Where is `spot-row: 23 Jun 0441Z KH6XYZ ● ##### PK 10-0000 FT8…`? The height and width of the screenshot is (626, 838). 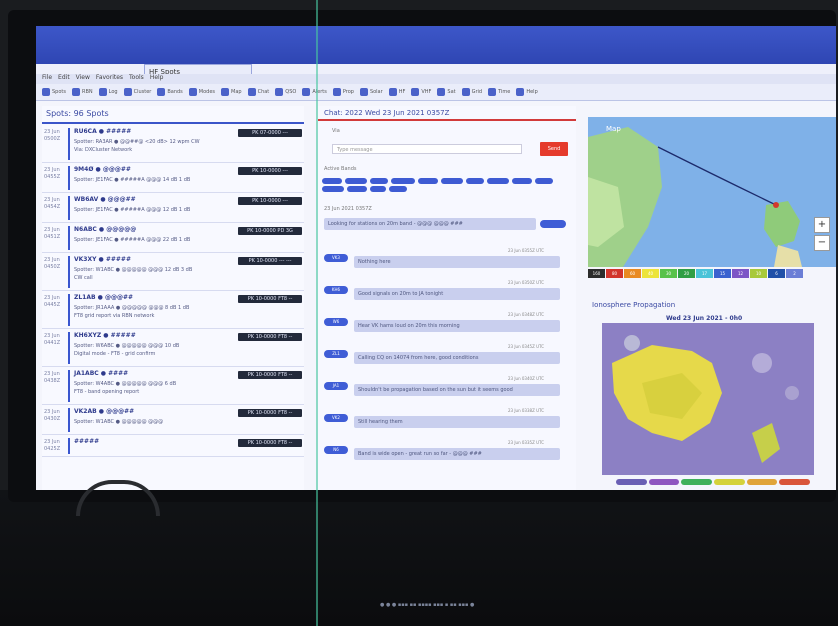
spot-row: 23 Jun 0441Z KH6XYZ ● ##### PK 10-0000 FT8… is located at coordinates (173, 348).